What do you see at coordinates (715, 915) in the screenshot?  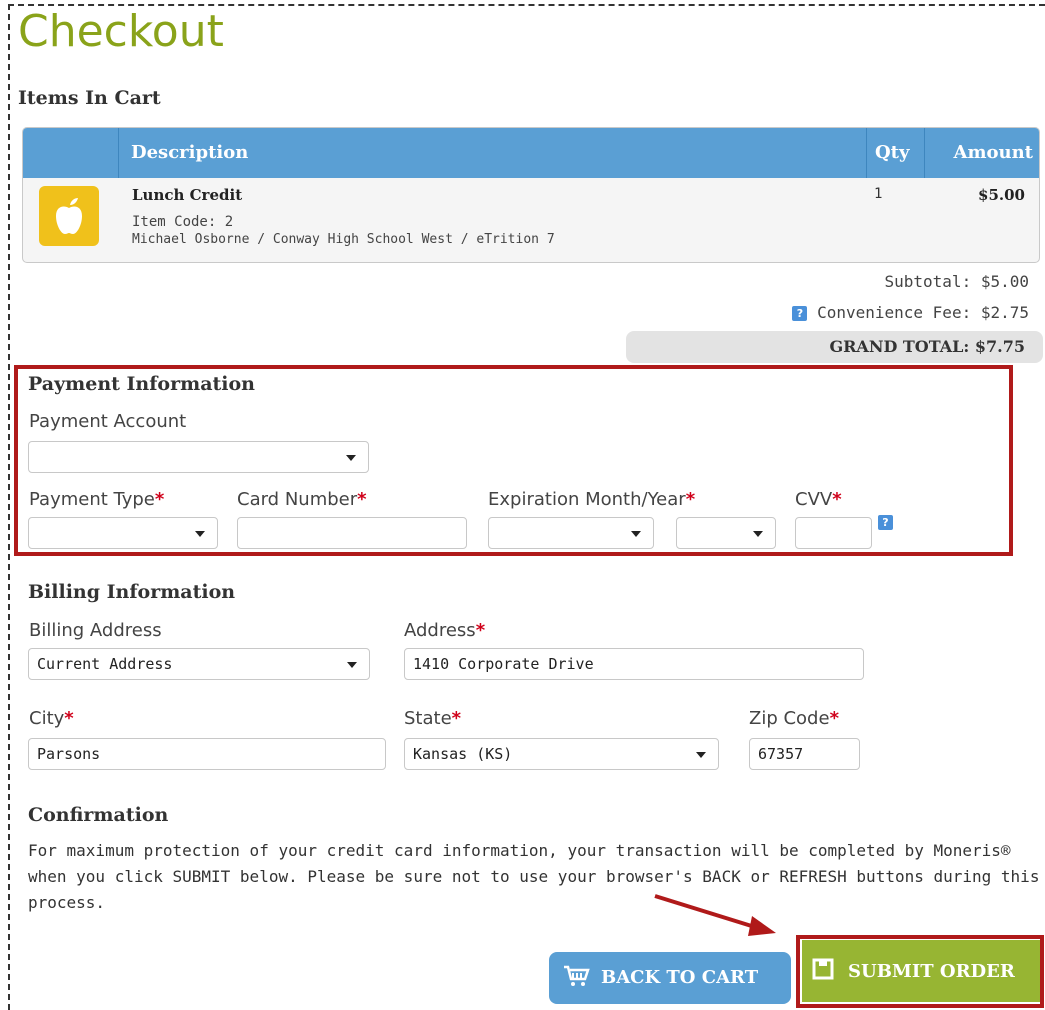 I see `annotation-arrow-icon` at bounding box center [715, 915].